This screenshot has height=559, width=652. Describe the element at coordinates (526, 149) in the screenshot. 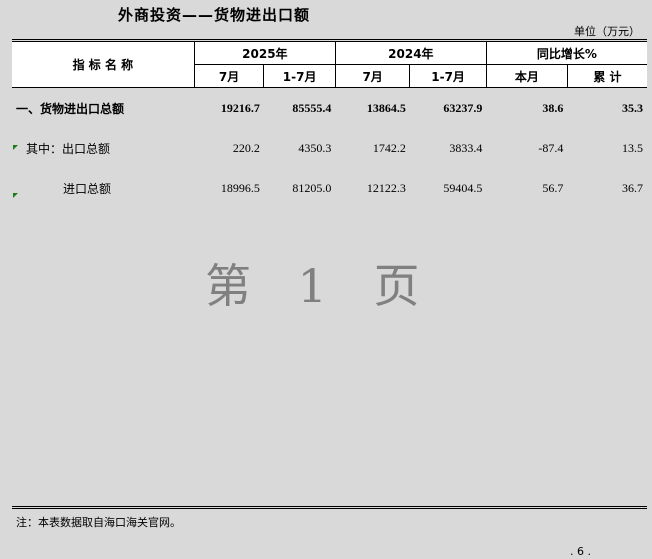

I see `cell-value: -87.4` at that location.